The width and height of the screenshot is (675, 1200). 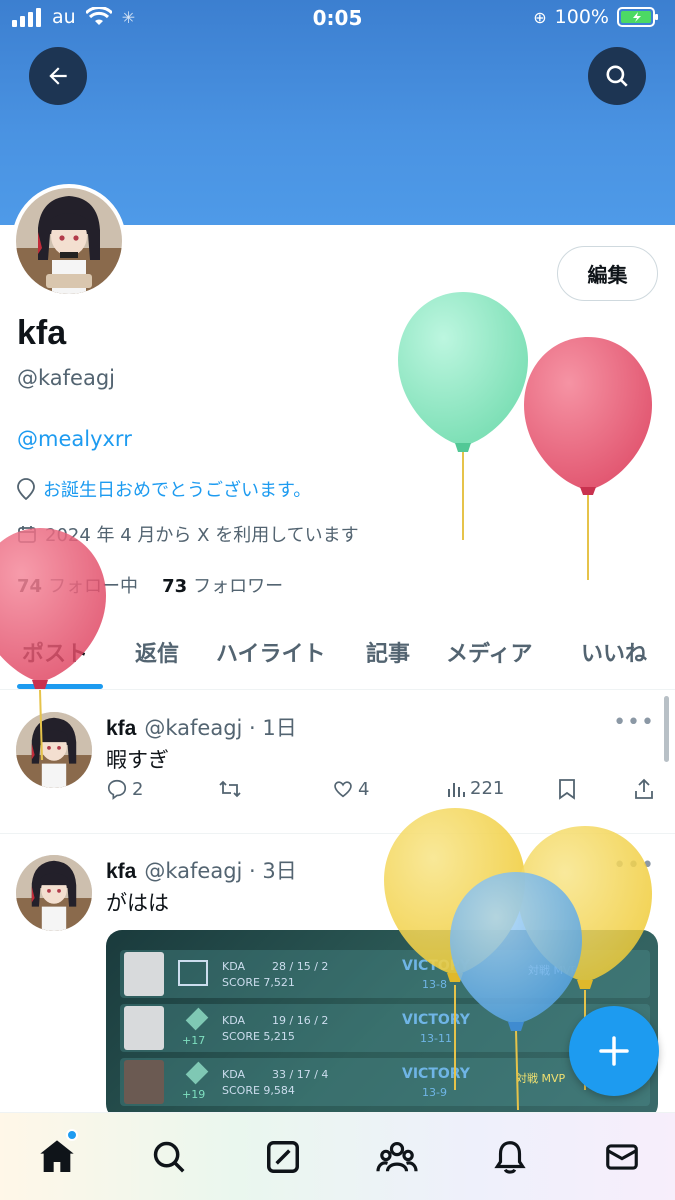 I want to click on tab-articles: 記事, so click(x=388, y=652).